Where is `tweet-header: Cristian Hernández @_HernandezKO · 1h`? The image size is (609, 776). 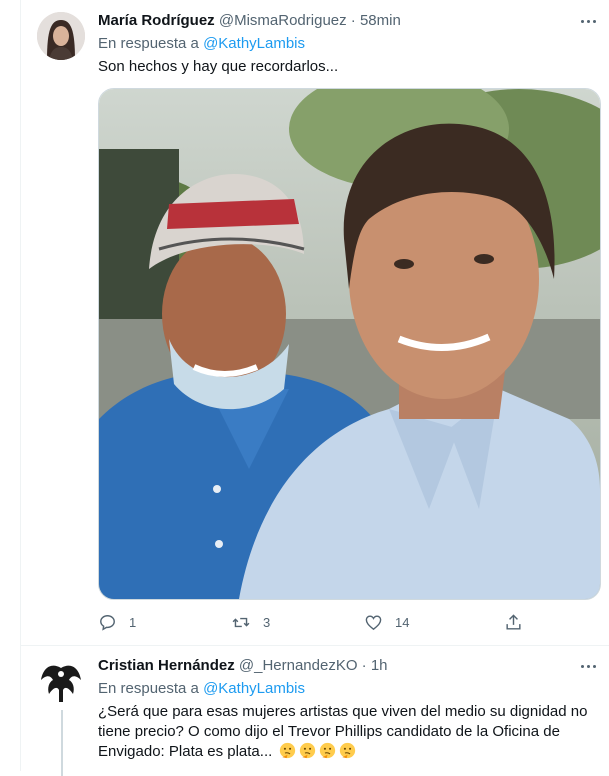 tweet-header: Cristian Hernández @_HernandezKO · 1h is located at coordinates (348, 666).